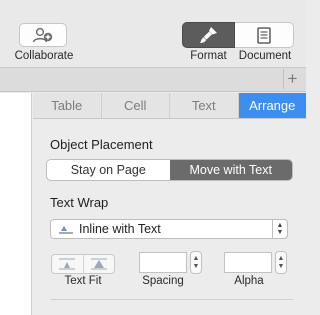 The height and width of the screenshot is (315, 320). Describe the element at coordinates (249, 281) in the screenshot. I see `alpha-label: Alpha` at that location.